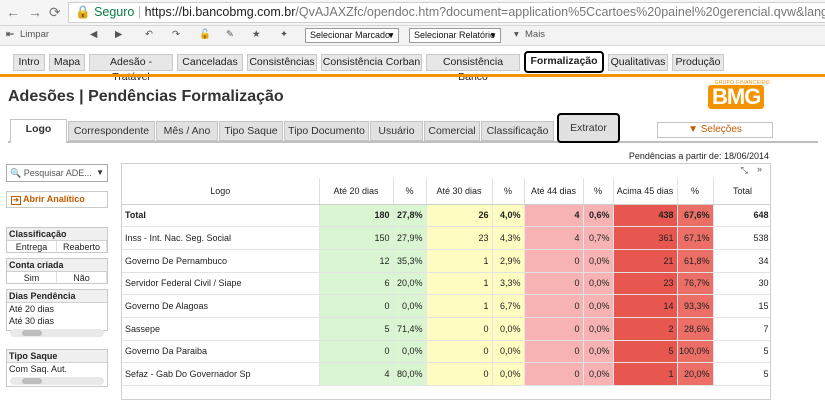 This screenshot has width=825, height=400. I want to click on clear-icon: ⇤, so click(10, 34).